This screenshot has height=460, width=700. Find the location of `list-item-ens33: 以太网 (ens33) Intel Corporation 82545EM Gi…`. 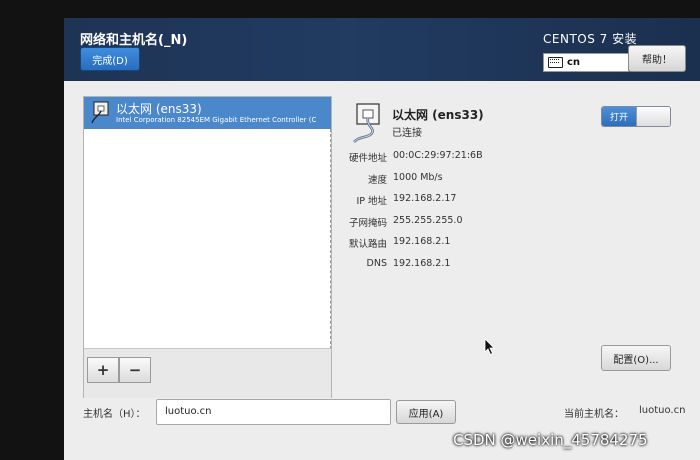

list-item-ens33: 以太网 (ens33) Intel Corporation 82545EM Gi… is located at coordinates (207, 113).